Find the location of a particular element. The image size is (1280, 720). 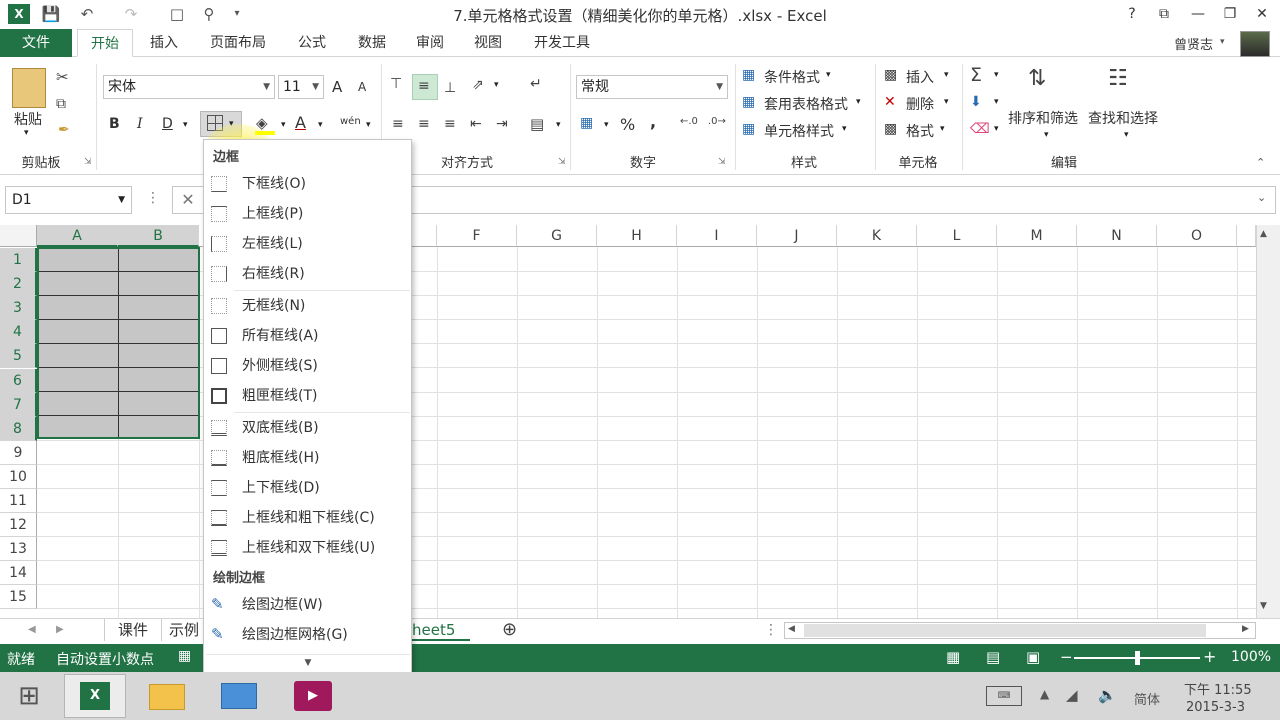

tab-developer: 开发工具 is located at coordinates (562, 43).